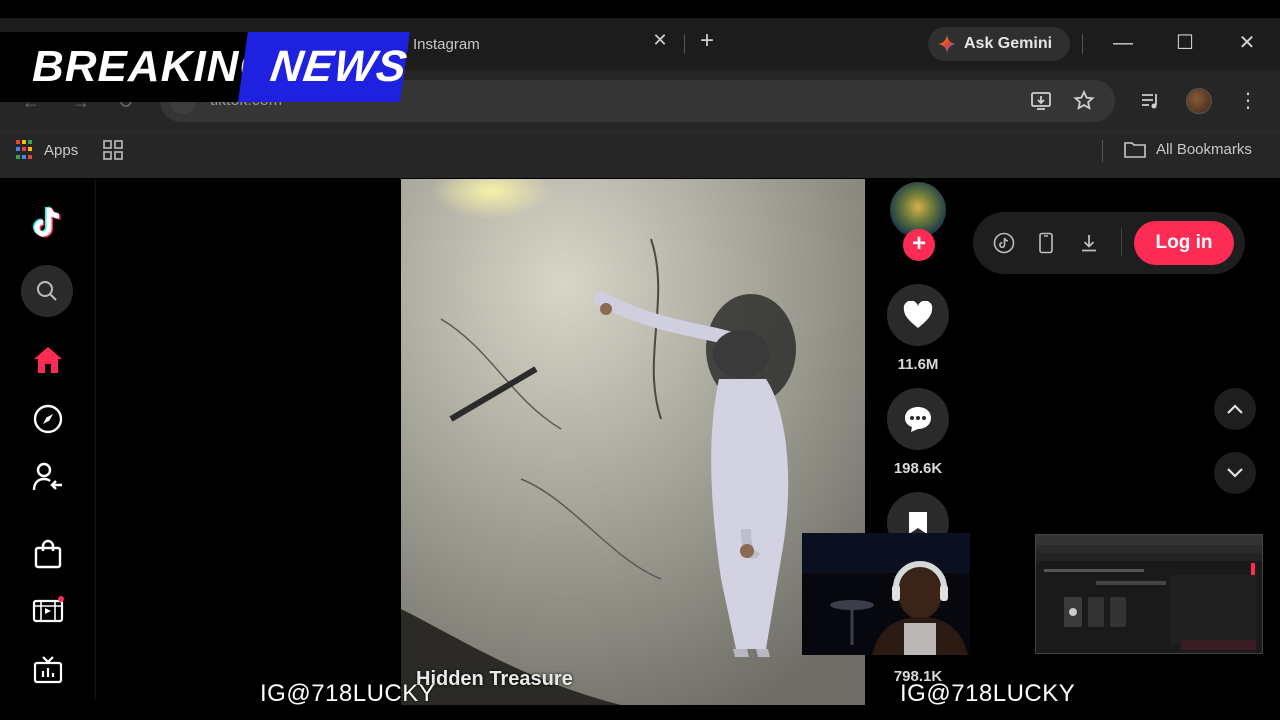 The height and width of the screenshot is (720, 1280). What do you see at coordinates (1204, 149) in the screenshot?
I see `all-bookmarks-label: All Bookmarks` at bounding box center [1204, 149].